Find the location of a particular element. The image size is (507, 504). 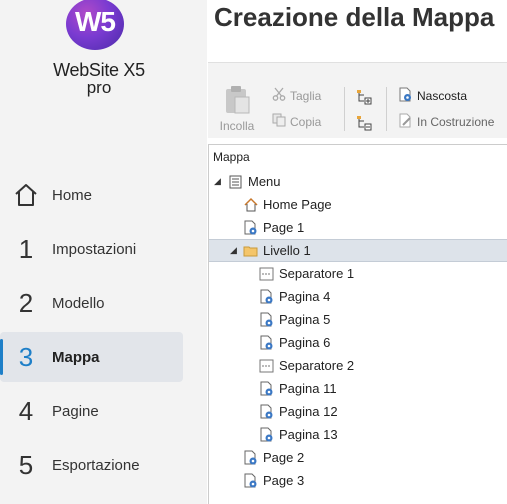

tree-node-label: Page 1 is located at coordinates (284, 227).